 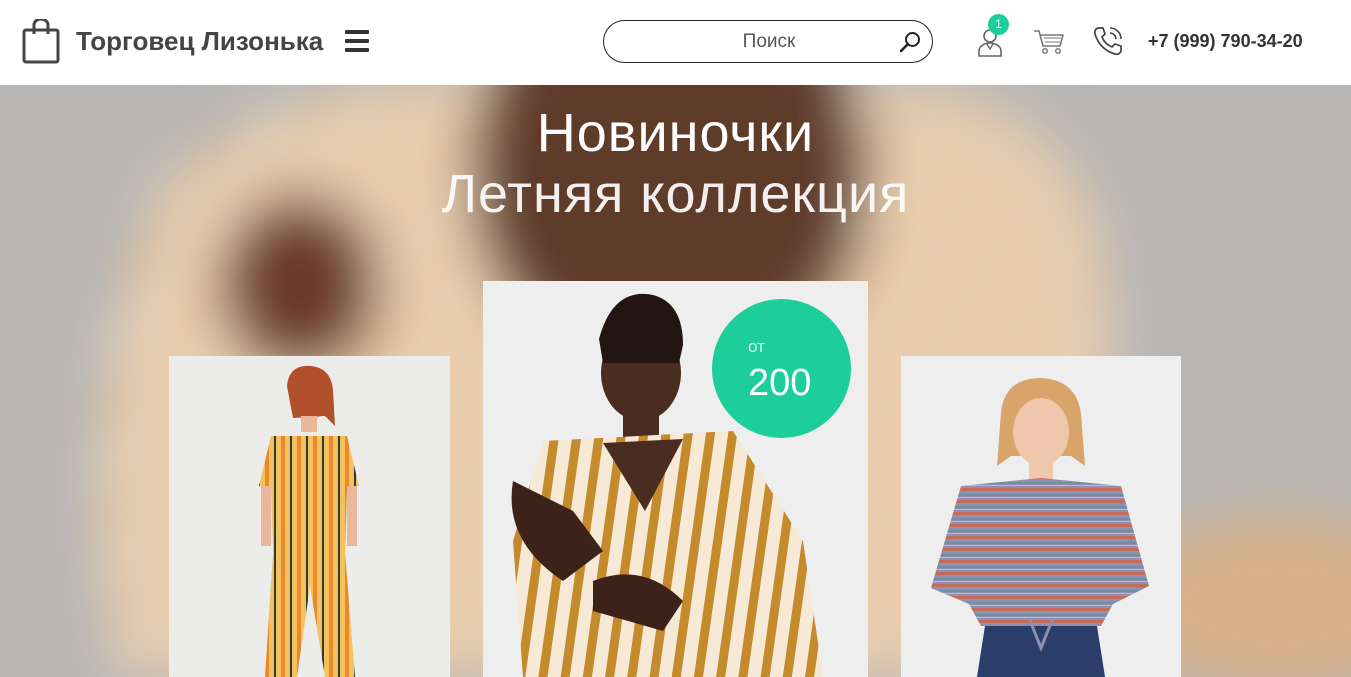 I want to click on cart-icon, so click(x=1049, y=41).